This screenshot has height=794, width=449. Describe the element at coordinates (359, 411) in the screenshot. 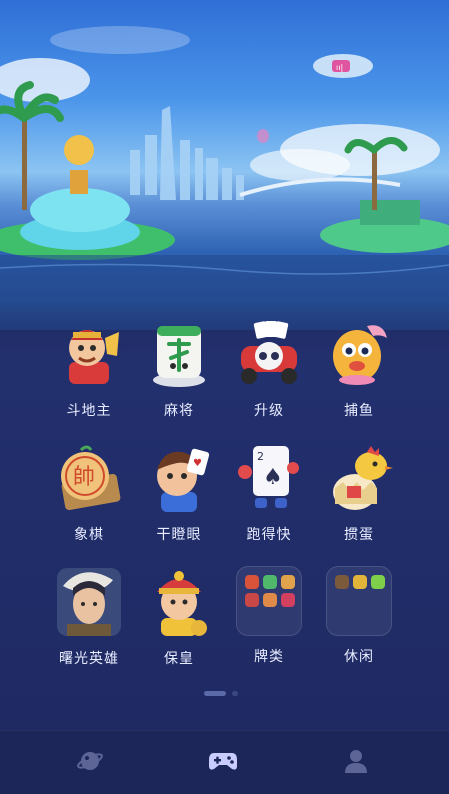

I see `game-label: 捕鱼` at that location.